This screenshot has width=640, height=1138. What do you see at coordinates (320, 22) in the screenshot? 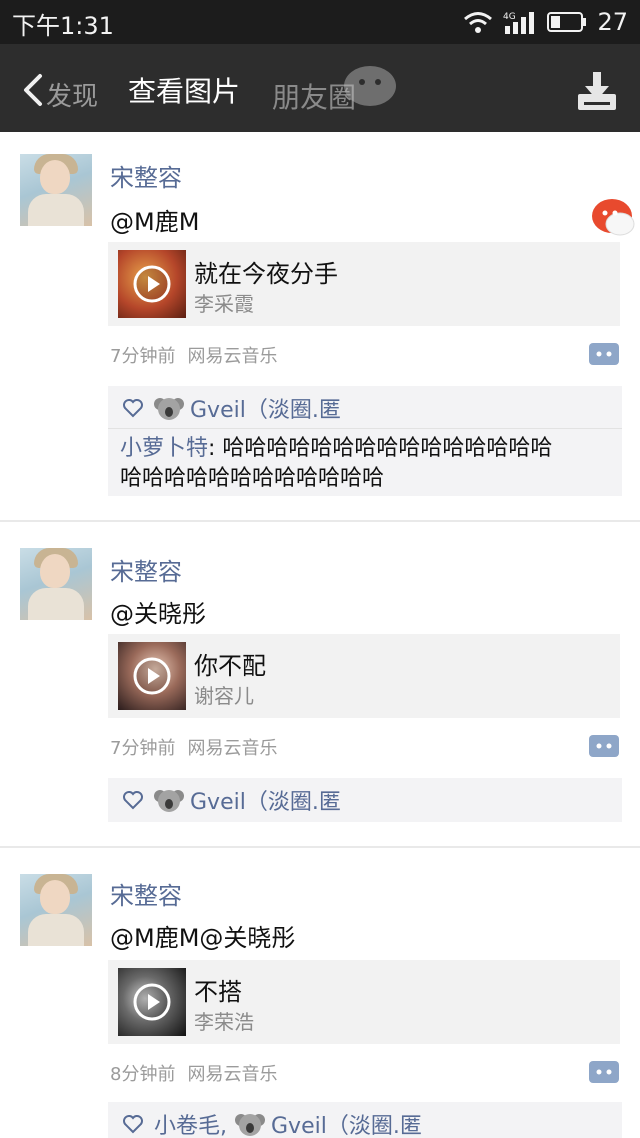
I see `status-bar: 下午1:31 4G 27` at bounding box center [320, 22].